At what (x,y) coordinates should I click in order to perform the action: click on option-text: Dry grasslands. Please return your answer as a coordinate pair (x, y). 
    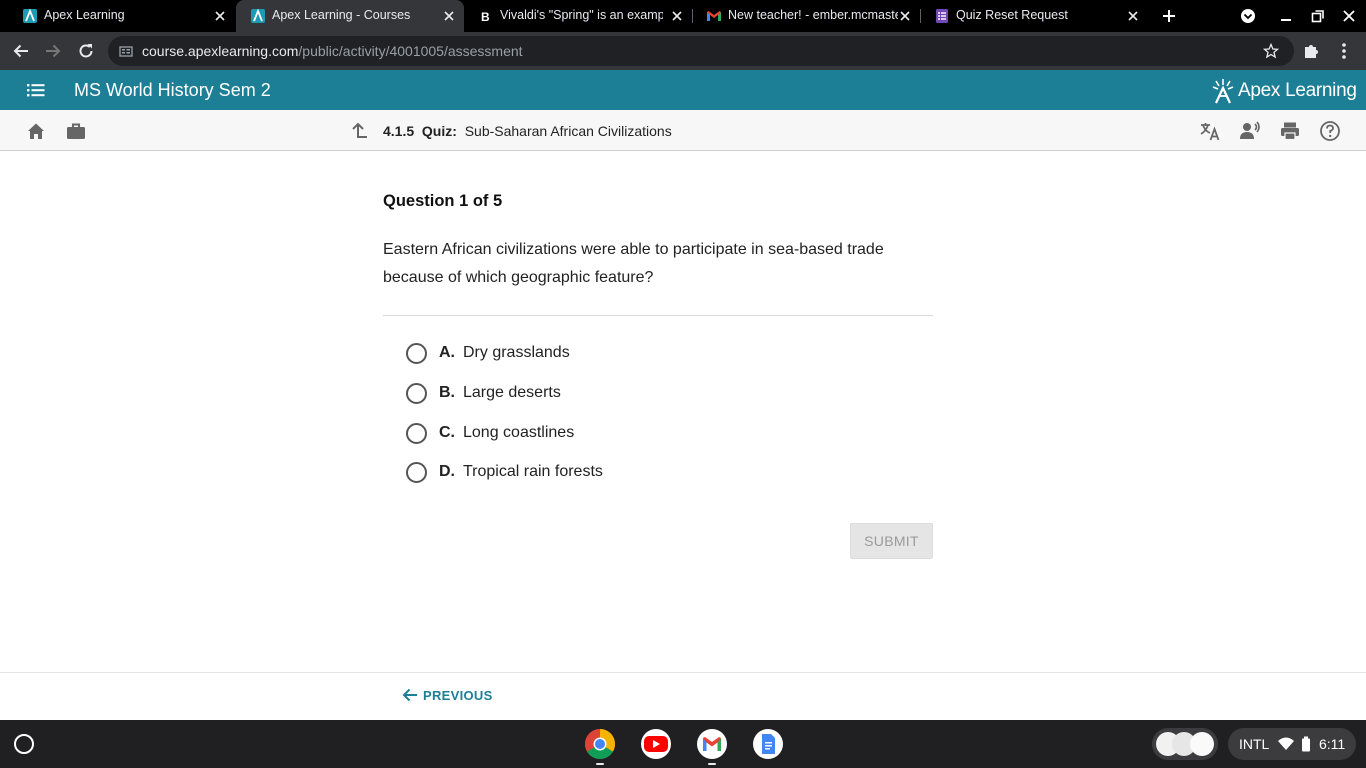
    Looking at the image, I should click on (516, 352).